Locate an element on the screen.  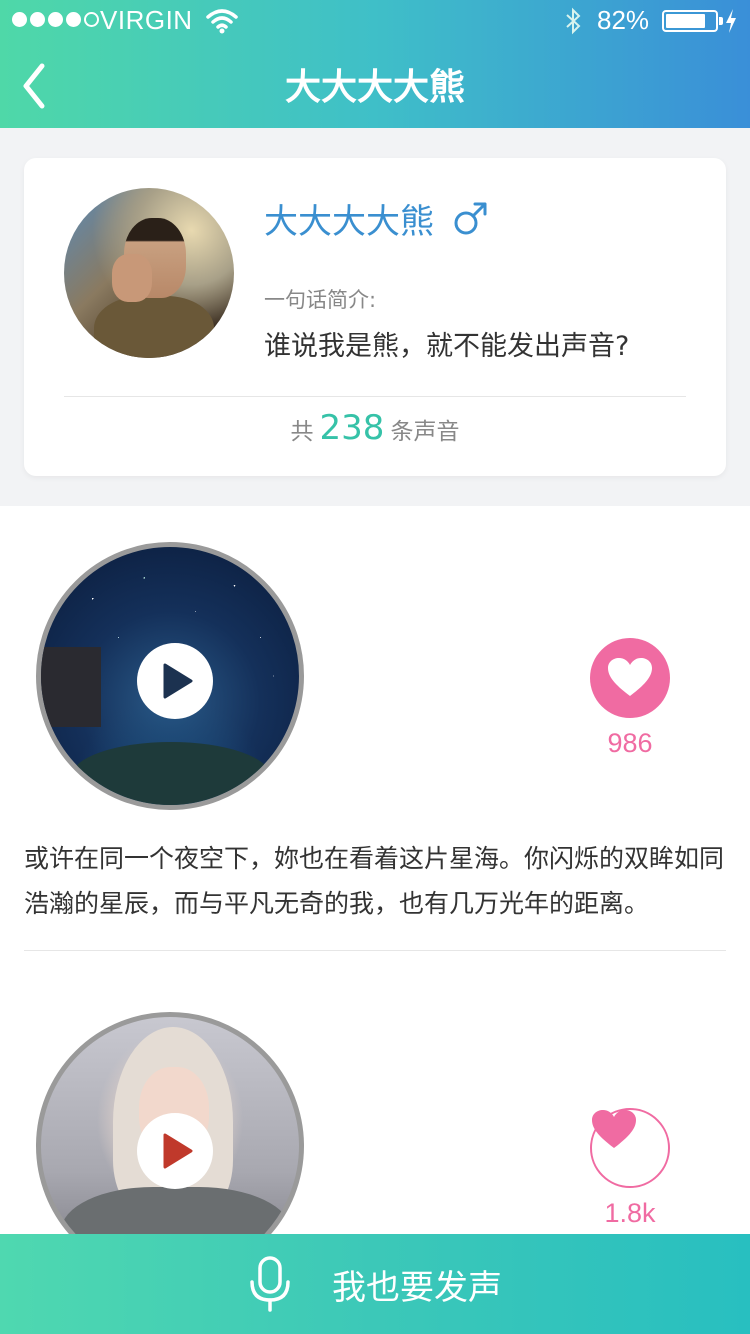
status-bar: VIRGIN 82% is located at coordinates (375, 20).